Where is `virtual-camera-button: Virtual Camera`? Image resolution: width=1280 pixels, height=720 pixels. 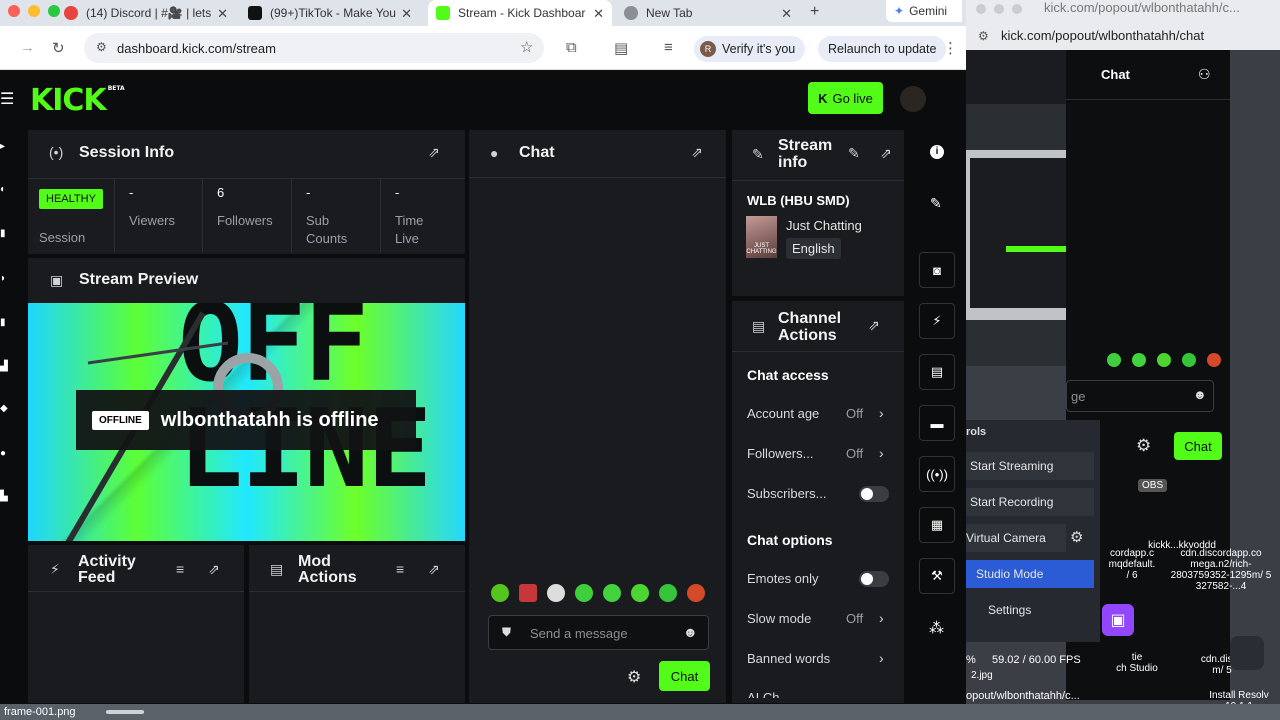
virtual-camera-button: Virtual Camera is located at coordinates (1016, 538).